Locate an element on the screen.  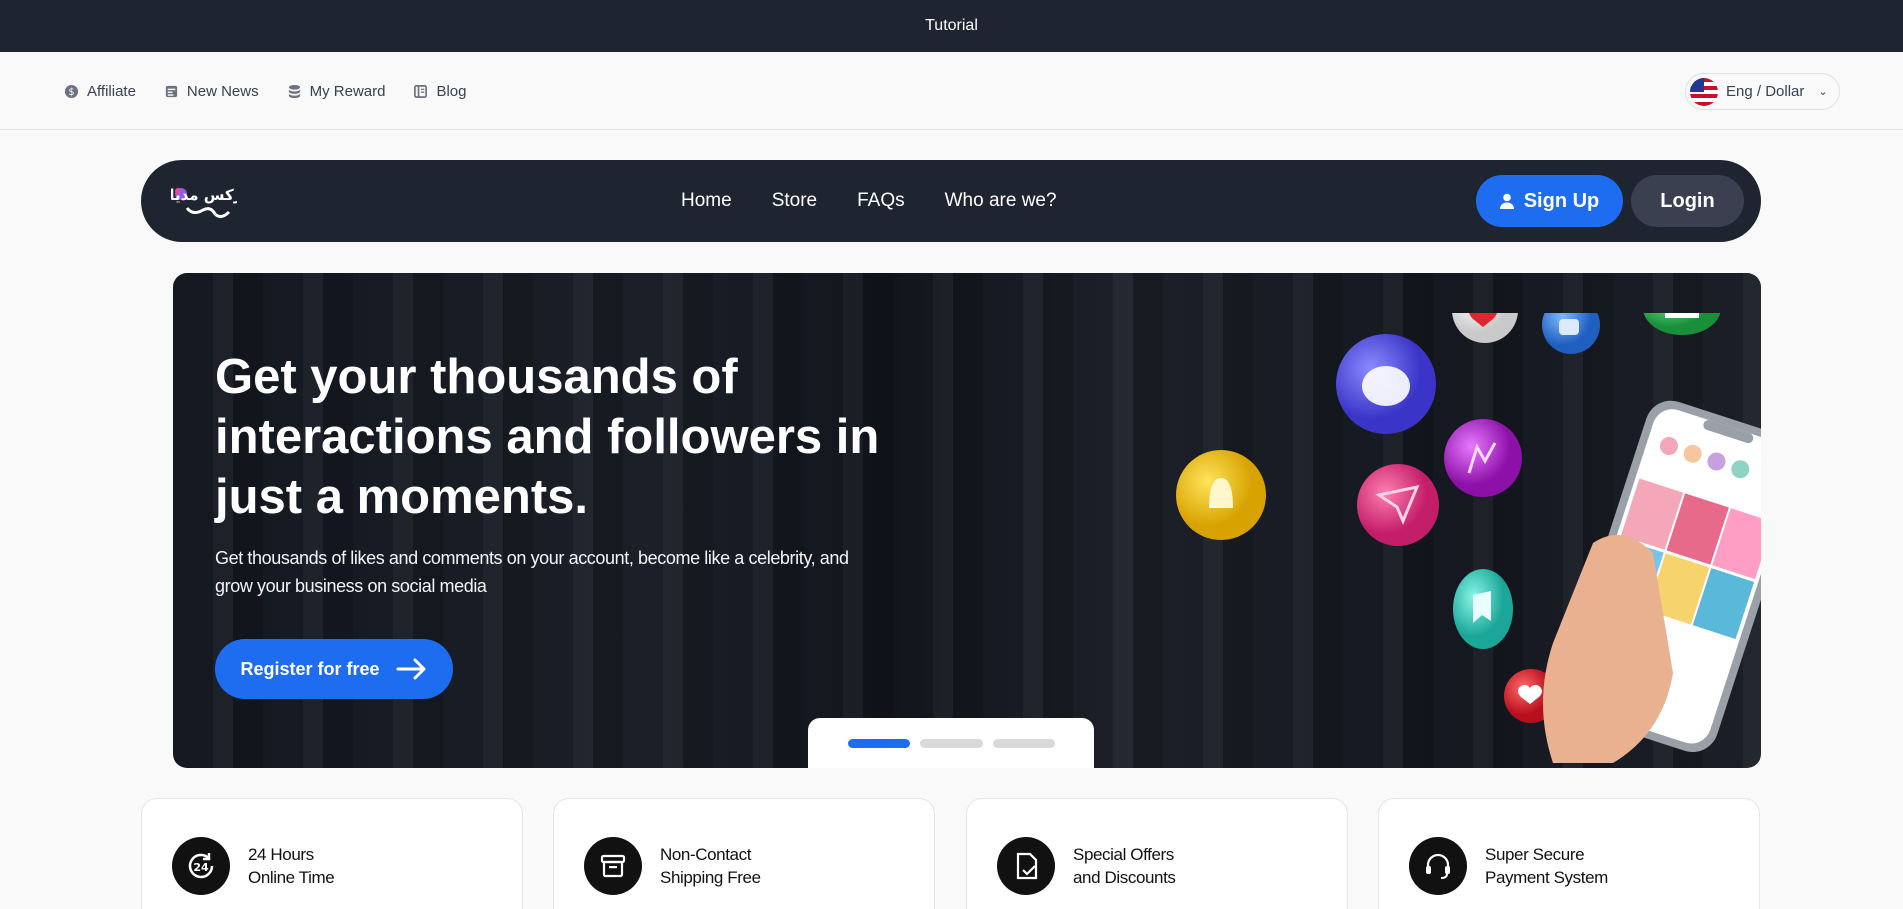
carousel-indicators is located at coordinates (951, 743).